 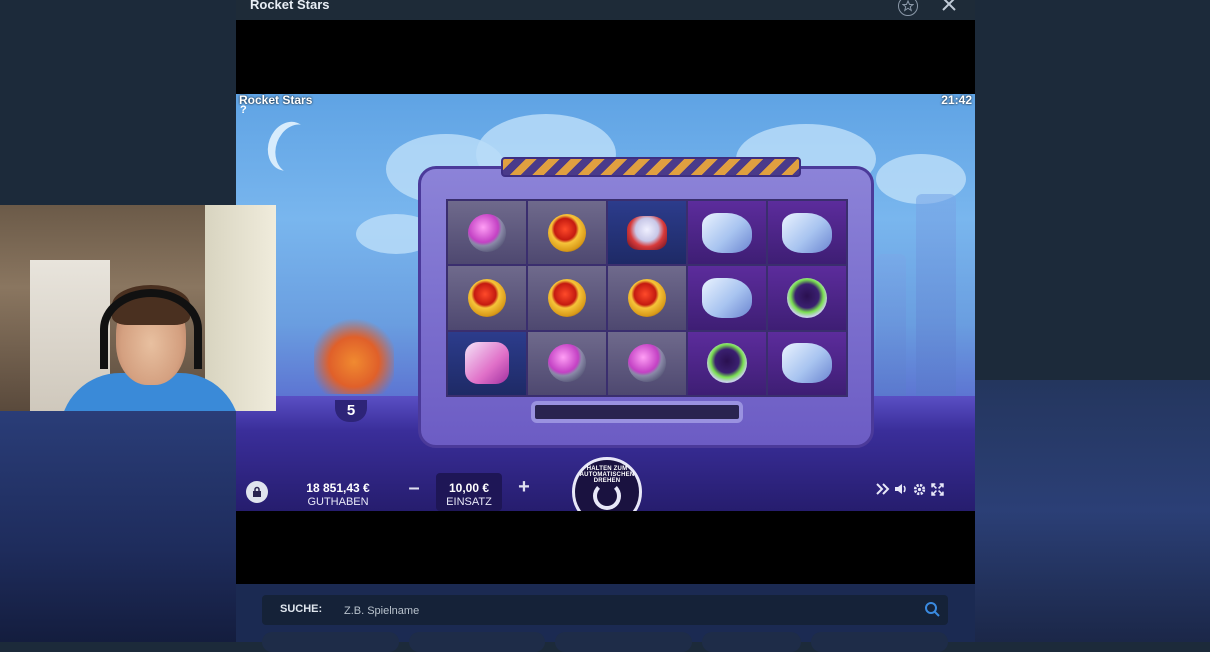 I want to click on sound-button, so click(x=901, y=489).